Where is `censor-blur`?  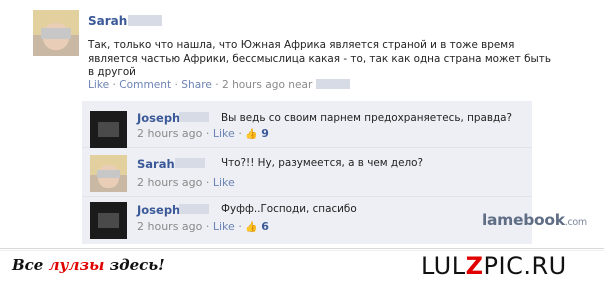
censor-blur is located at coordinates (56, 33).